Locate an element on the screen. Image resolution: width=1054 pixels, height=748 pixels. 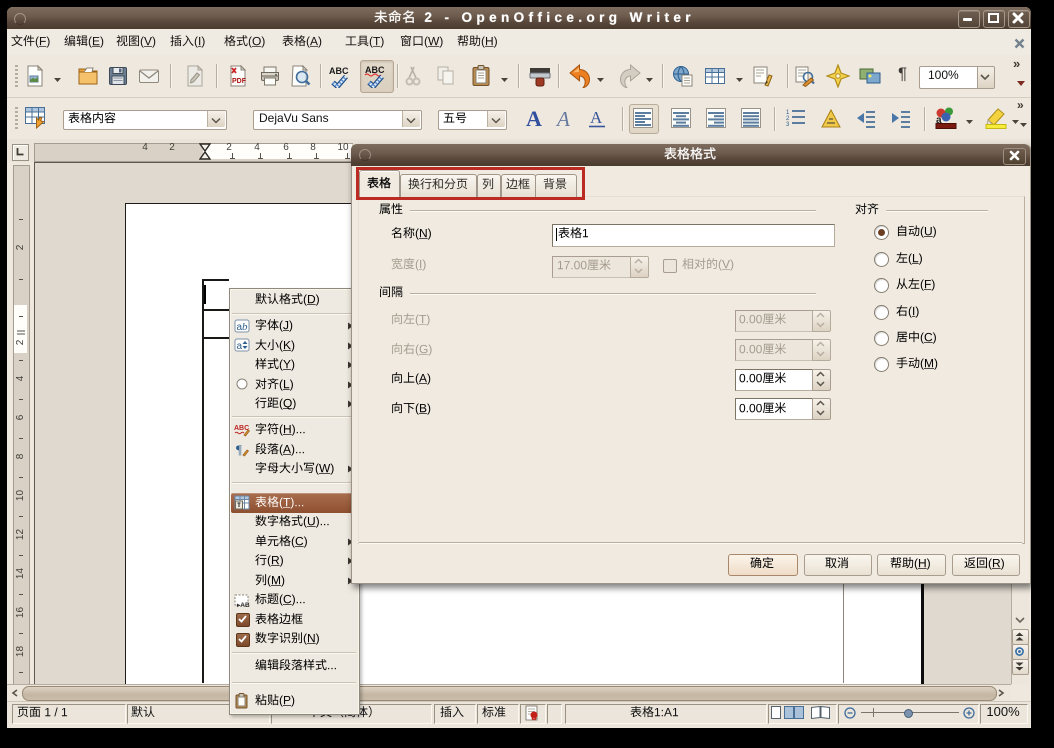
svg-text: a is located at coordinates (240, 346).